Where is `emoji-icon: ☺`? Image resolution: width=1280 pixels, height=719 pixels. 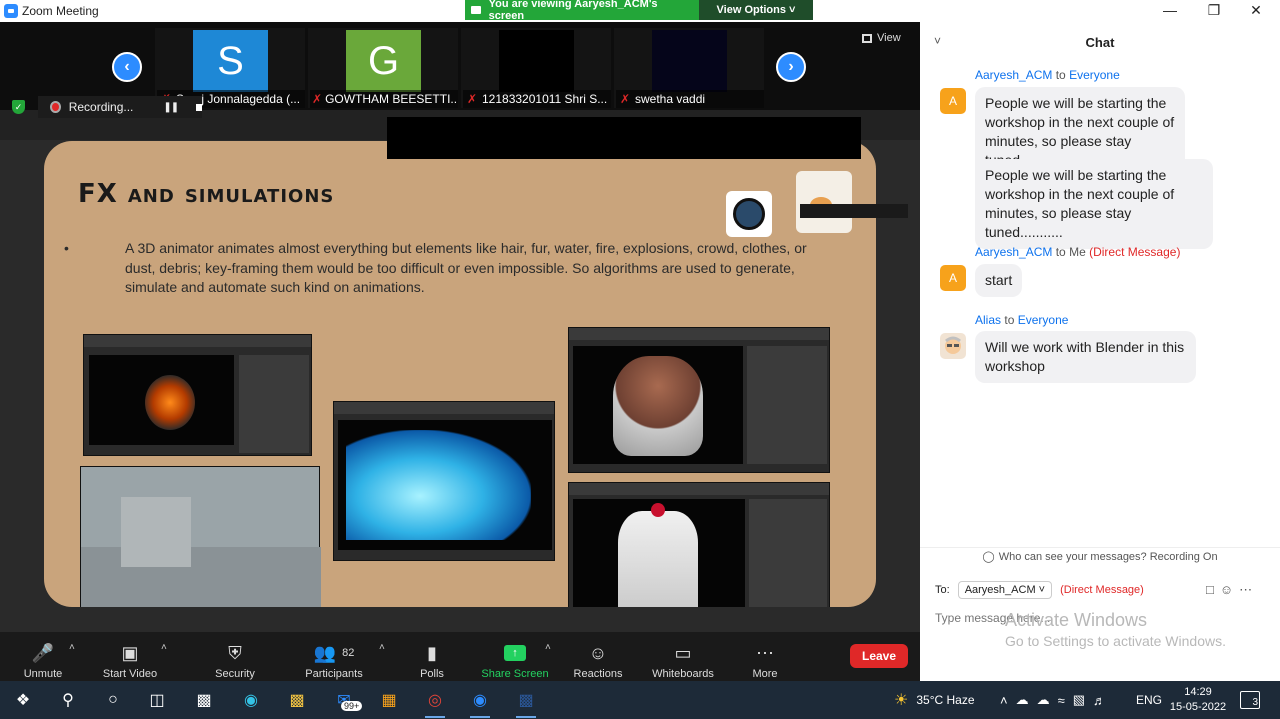
emoji-icon: ☺ is located at coordinates (1229, 589).